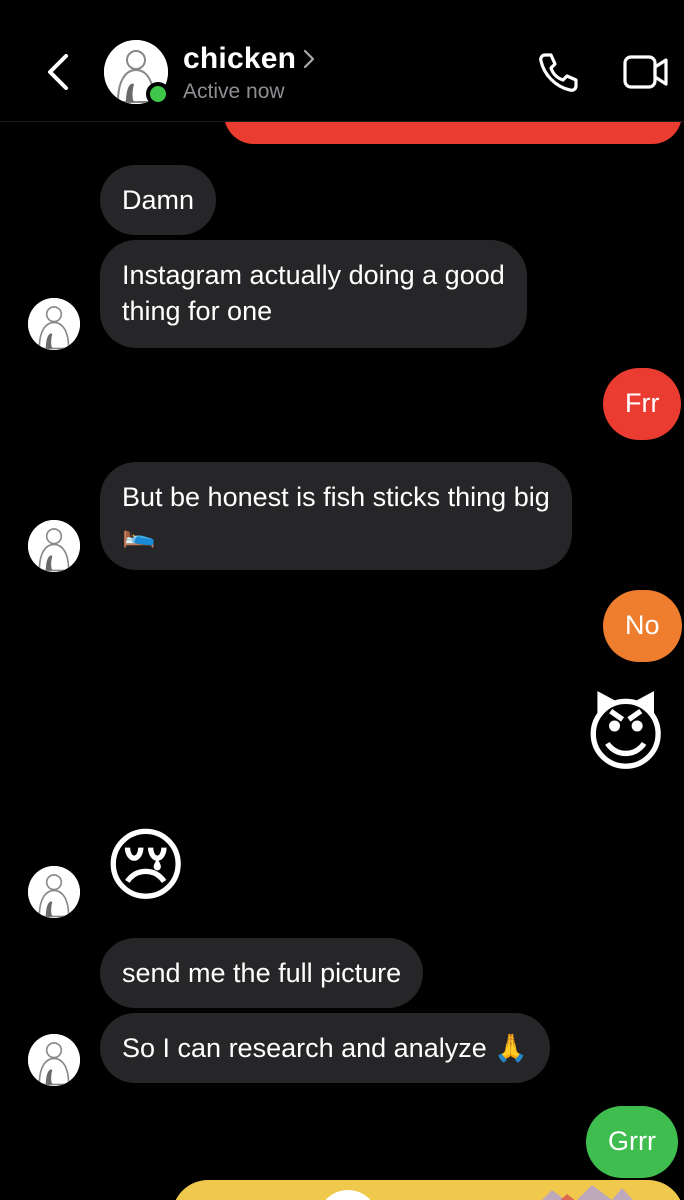 The height and width of the screenshot is (1200, 684). I want to click on incoming-message: Damn, so click(158, 200).